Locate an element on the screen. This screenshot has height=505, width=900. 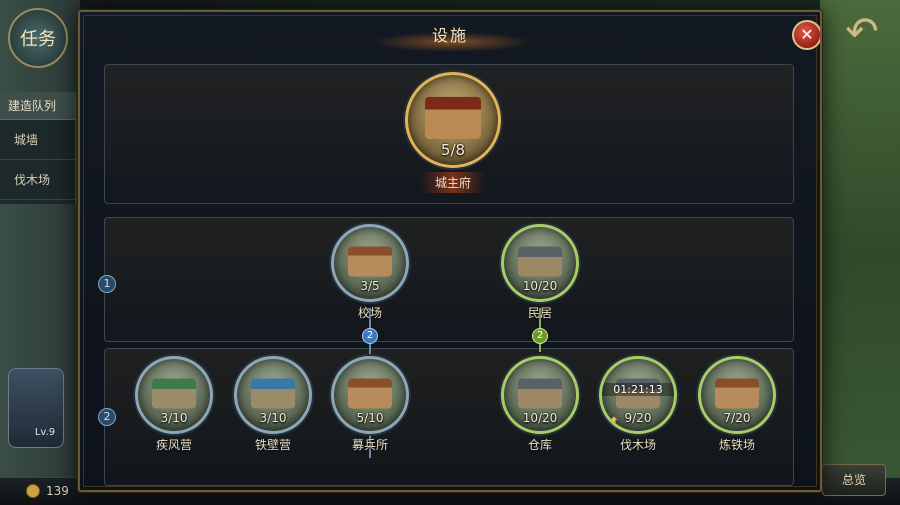
right-hud is located at coordinates (860, 252).